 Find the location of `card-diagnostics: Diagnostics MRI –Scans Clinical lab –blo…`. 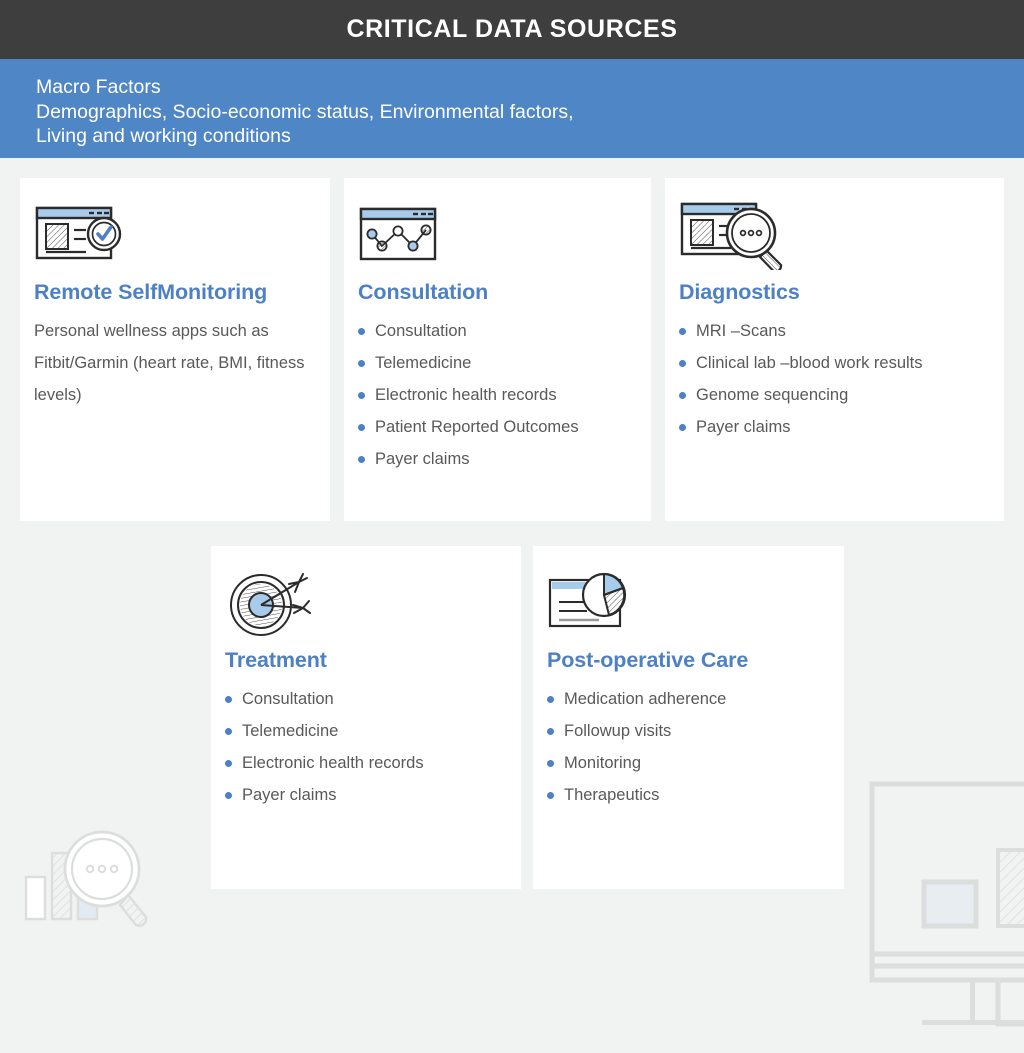

card-diagnostics: Diagnostics MRI –Scans Clinical lab –blo… is located at coordinates (834, 349).